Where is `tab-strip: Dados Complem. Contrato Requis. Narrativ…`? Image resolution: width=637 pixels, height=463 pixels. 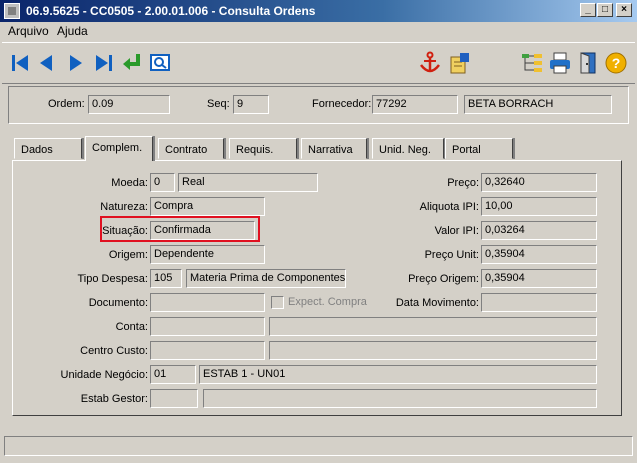
tab-strip: Dados Complem. Contrato Requis. Narrativ… is located at coordinates (317, 148).